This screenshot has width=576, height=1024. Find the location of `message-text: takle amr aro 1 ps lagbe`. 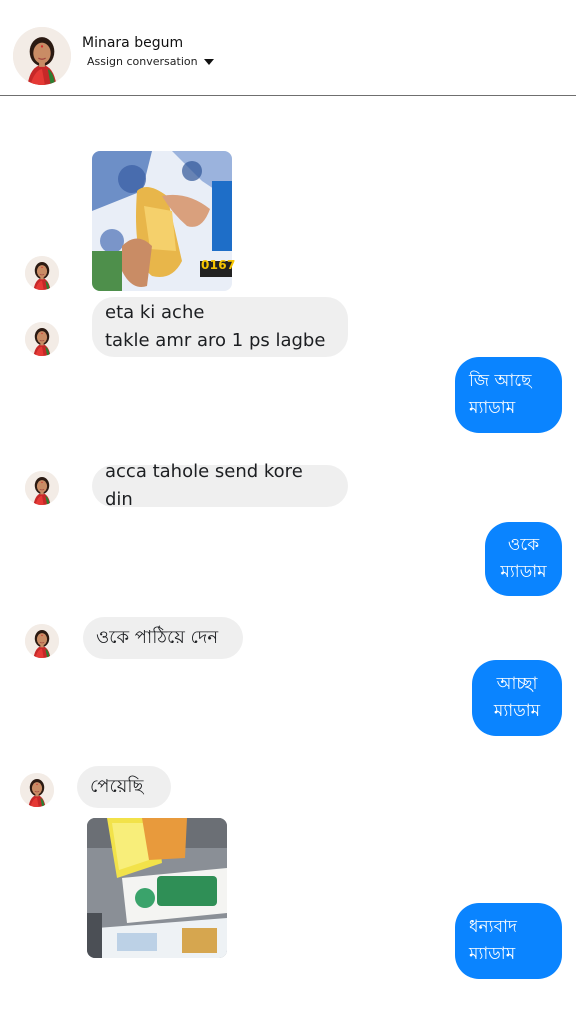

message-text: takle amr aro 1 ps lagbe is located at coordinates (215, 340).